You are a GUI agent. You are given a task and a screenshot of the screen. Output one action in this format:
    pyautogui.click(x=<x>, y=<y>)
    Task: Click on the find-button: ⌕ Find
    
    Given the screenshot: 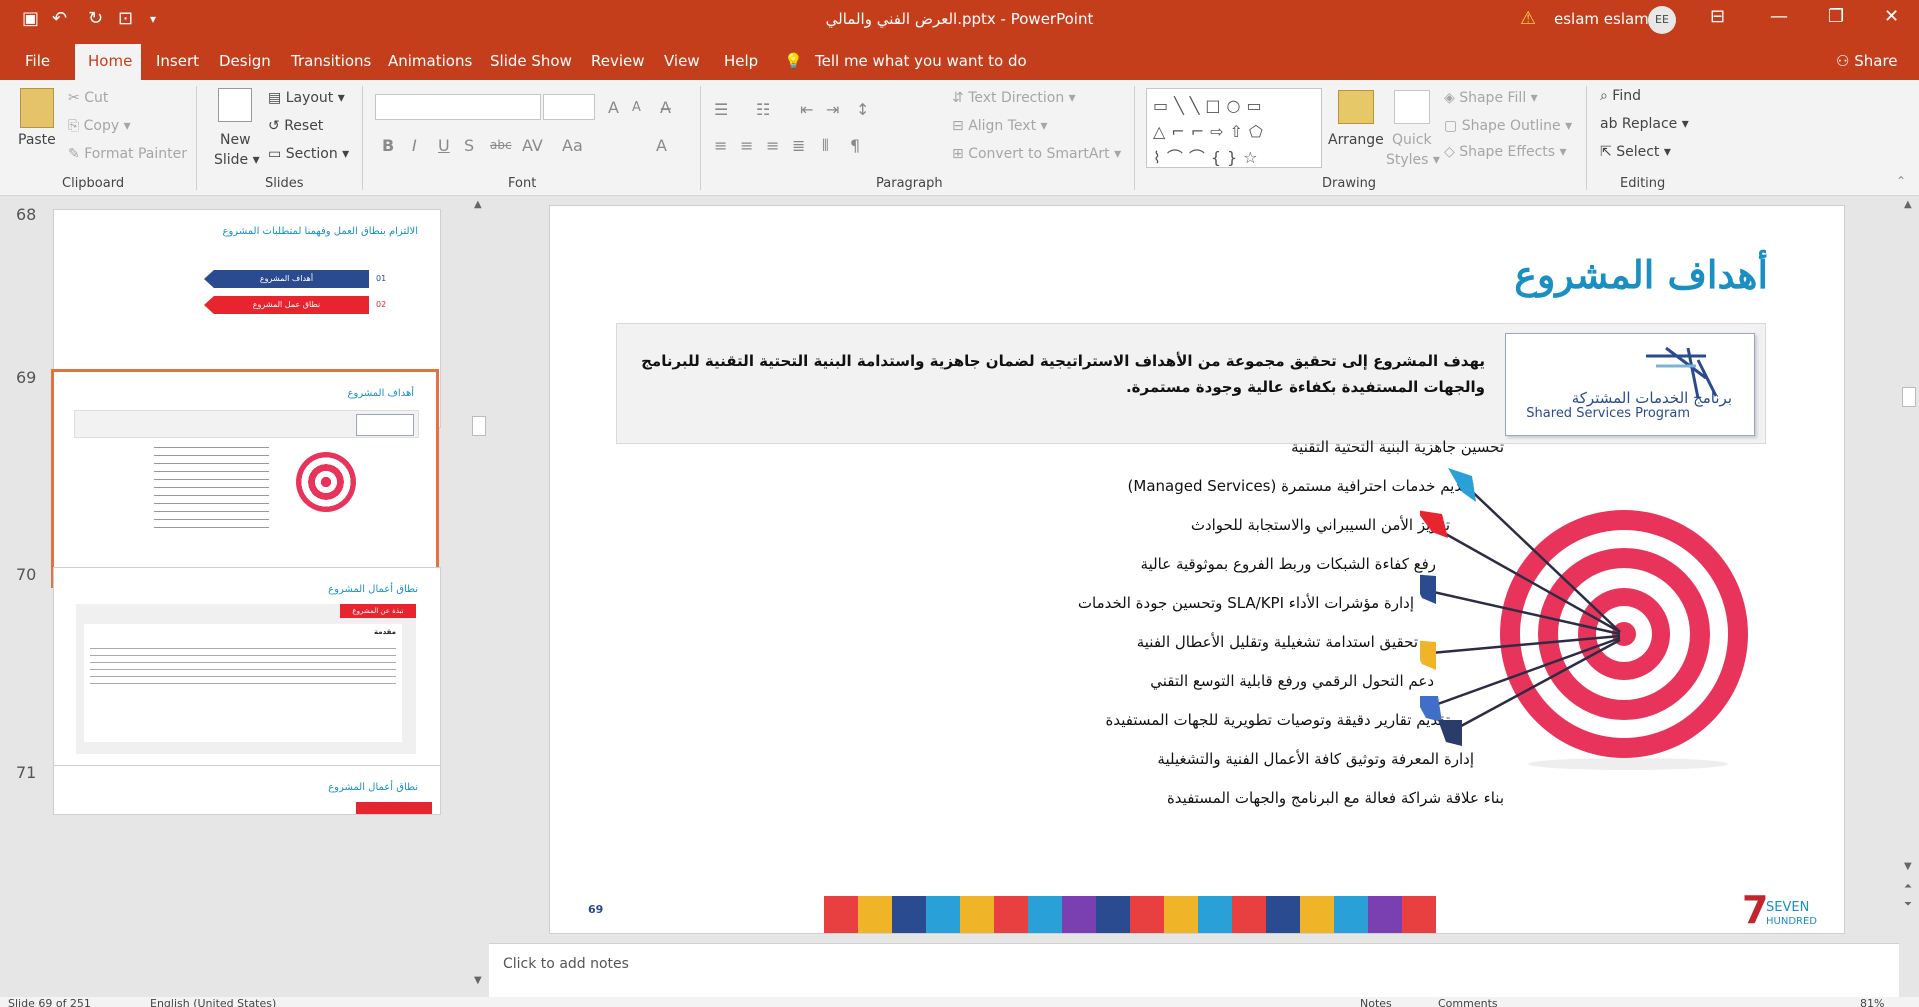 What is the action you would take?
    pyautogui.click(x=1620, y=96)
    